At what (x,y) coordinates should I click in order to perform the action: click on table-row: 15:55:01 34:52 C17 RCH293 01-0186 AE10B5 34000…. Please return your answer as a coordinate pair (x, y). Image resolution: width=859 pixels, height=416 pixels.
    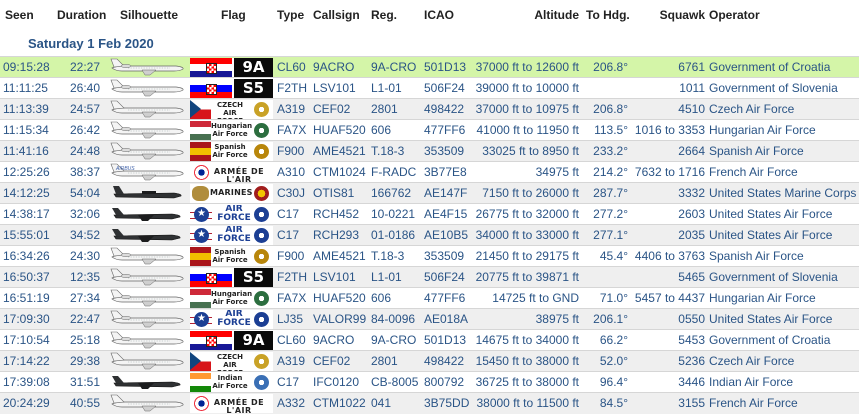
    Looking at the image, I should click on (429, 235).